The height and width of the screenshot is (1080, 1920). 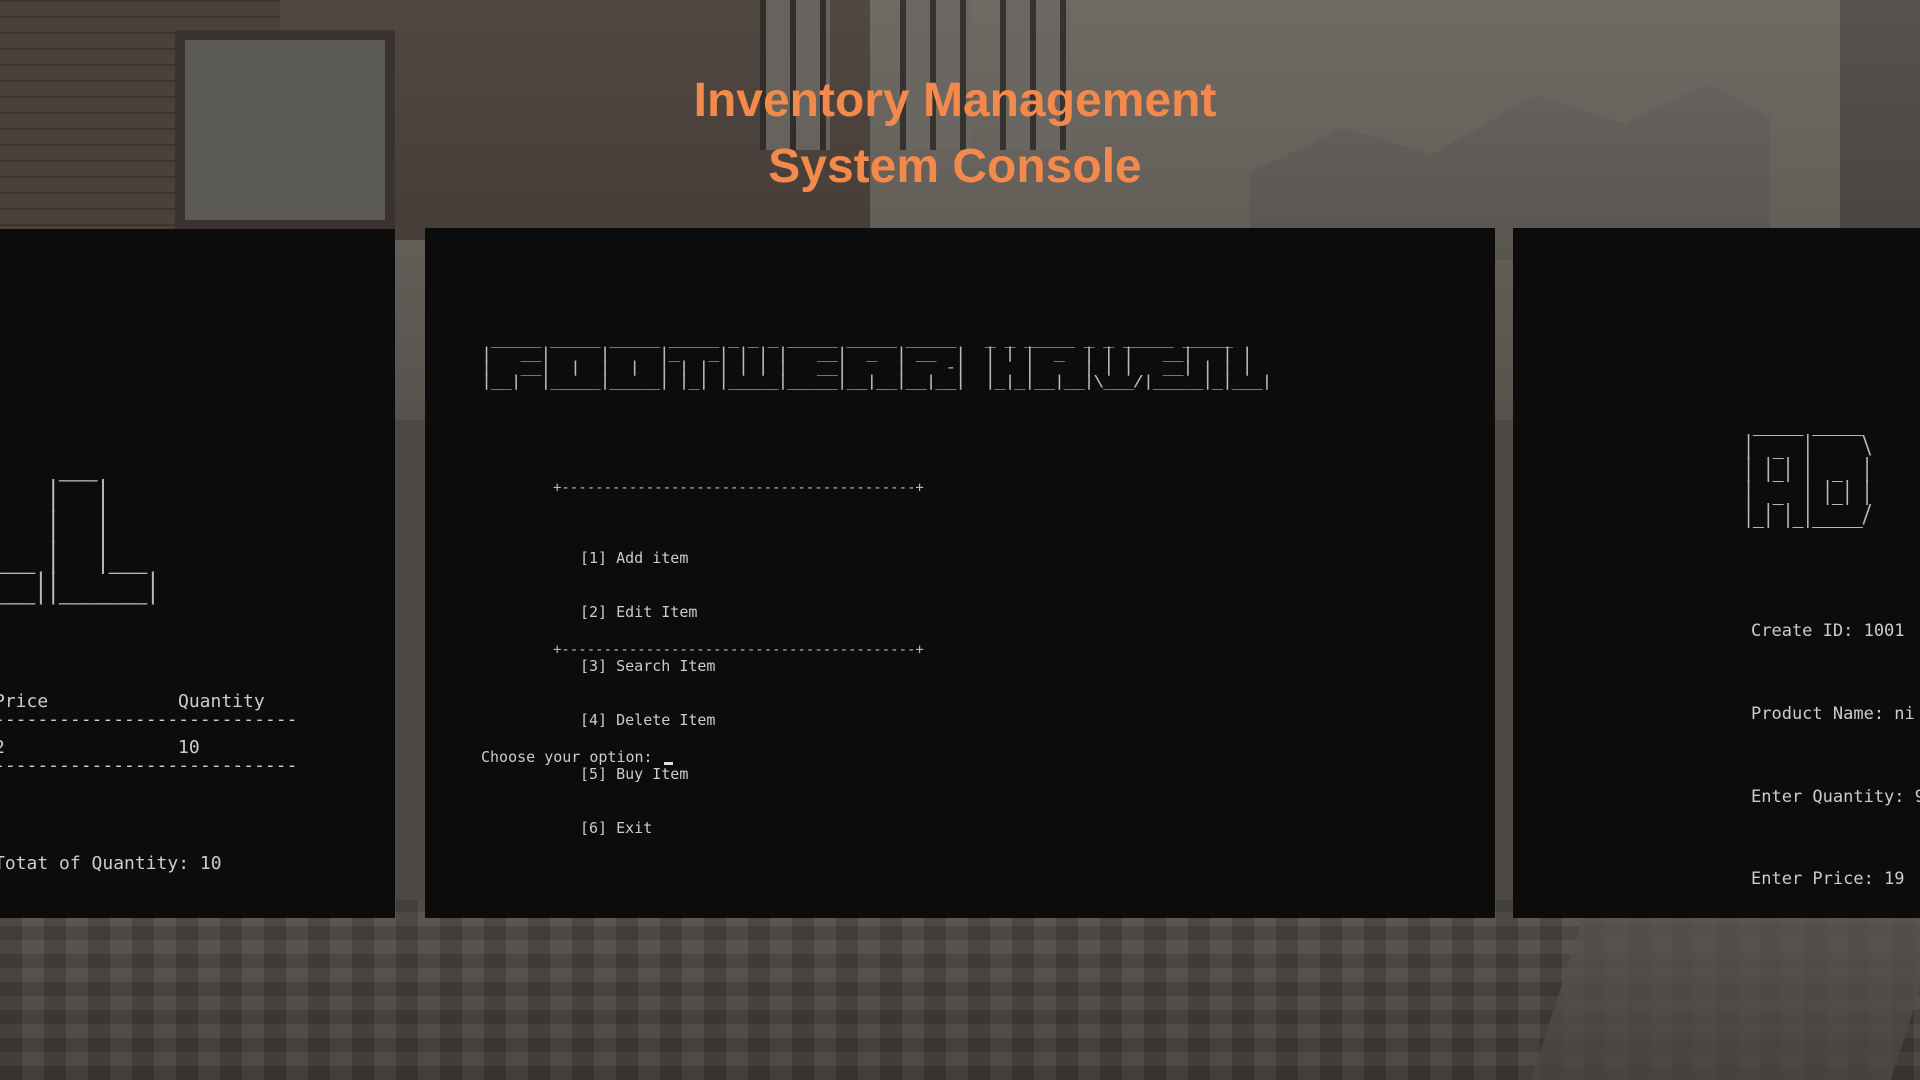 I want to click on table-rule-bottom: ----------------------------, so click(x=149, y=765).